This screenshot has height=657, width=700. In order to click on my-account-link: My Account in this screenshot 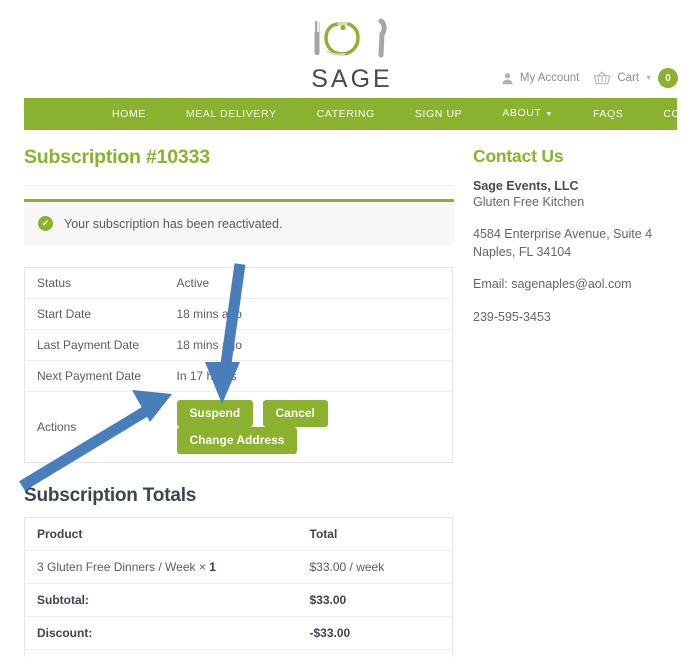, I will do `click(549, 78)`.